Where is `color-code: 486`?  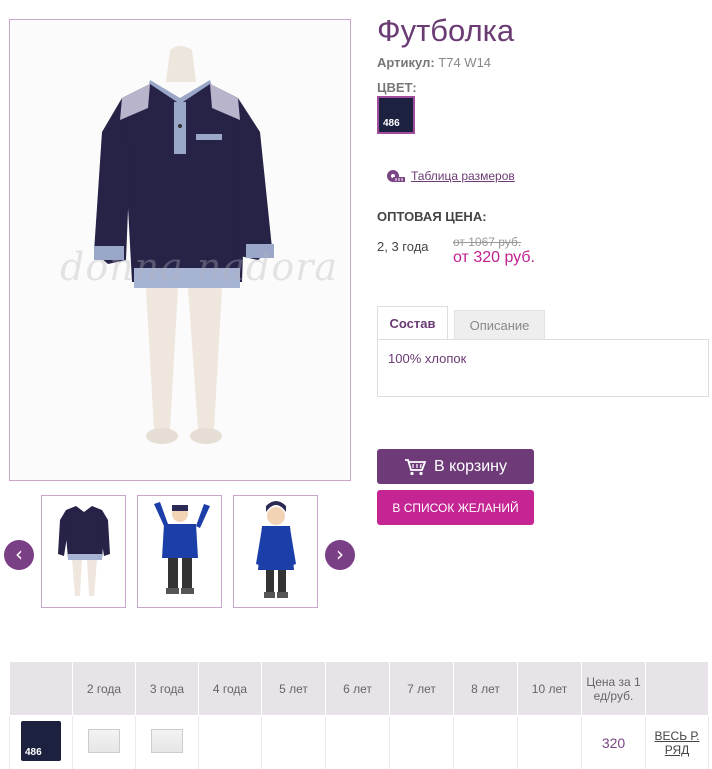
color-code: 486 is located at coordinates (391, 123).